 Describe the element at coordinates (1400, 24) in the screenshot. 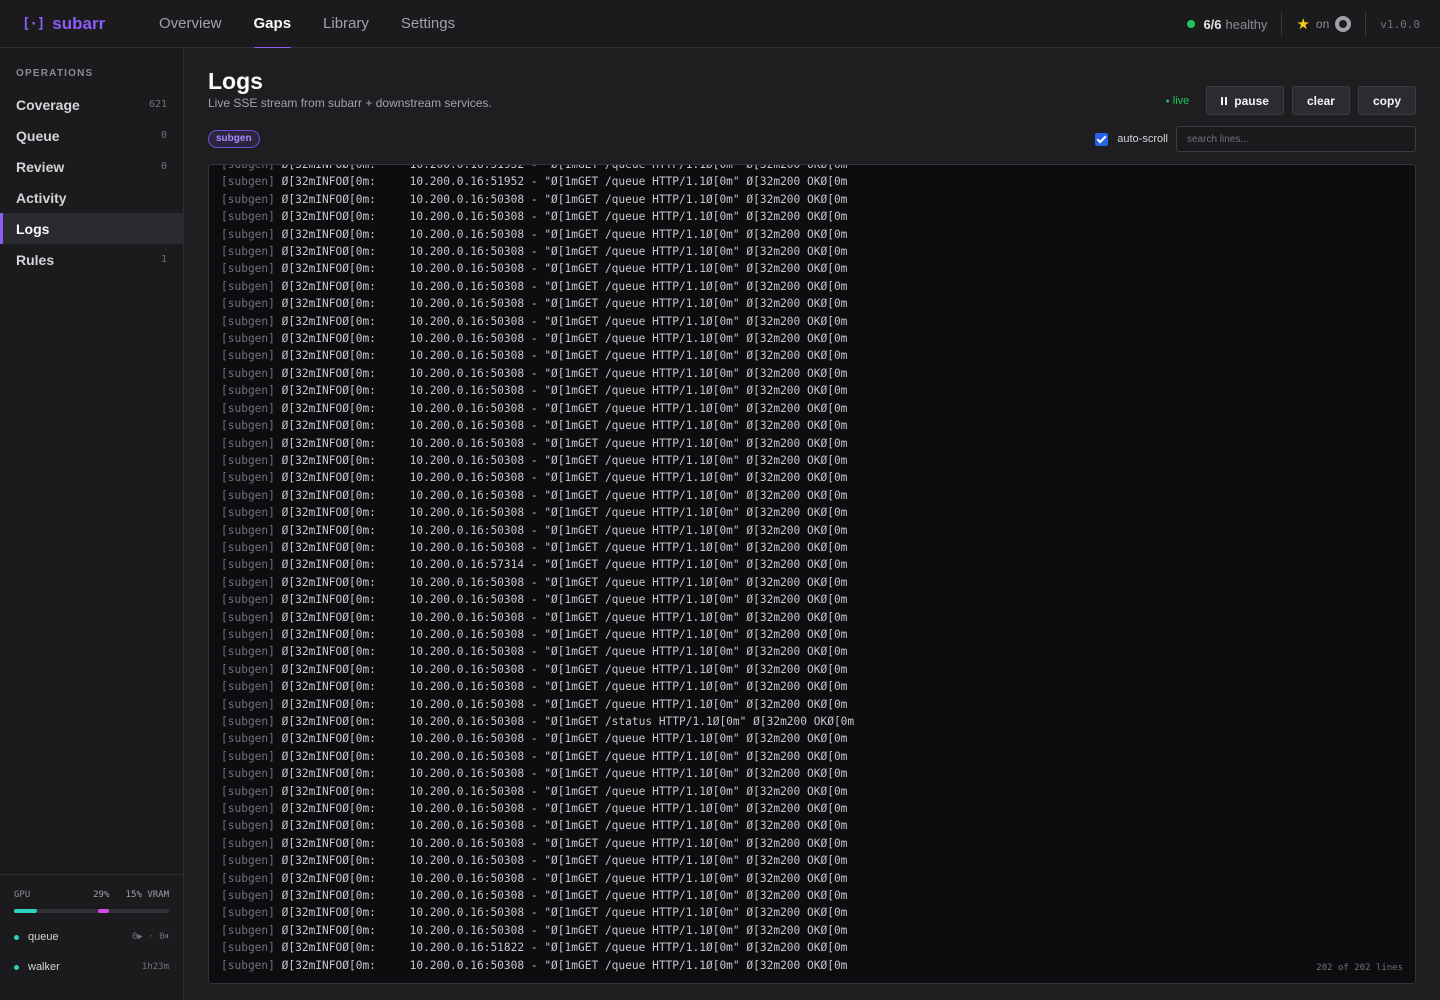

I see `version-label: v1.0.0` at that location.